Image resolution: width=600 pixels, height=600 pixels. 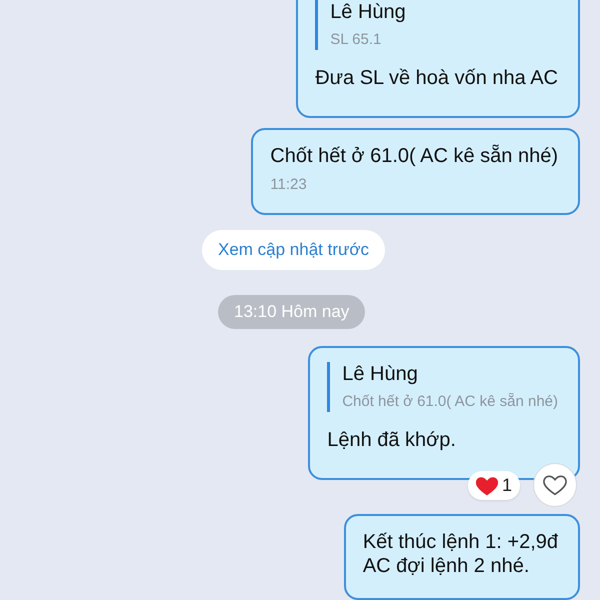 What do you see at coordinates (292, 312) in the screenshot?
I see `date-separator: 13:10 Hôm nay` at bounding box center [292, 312].